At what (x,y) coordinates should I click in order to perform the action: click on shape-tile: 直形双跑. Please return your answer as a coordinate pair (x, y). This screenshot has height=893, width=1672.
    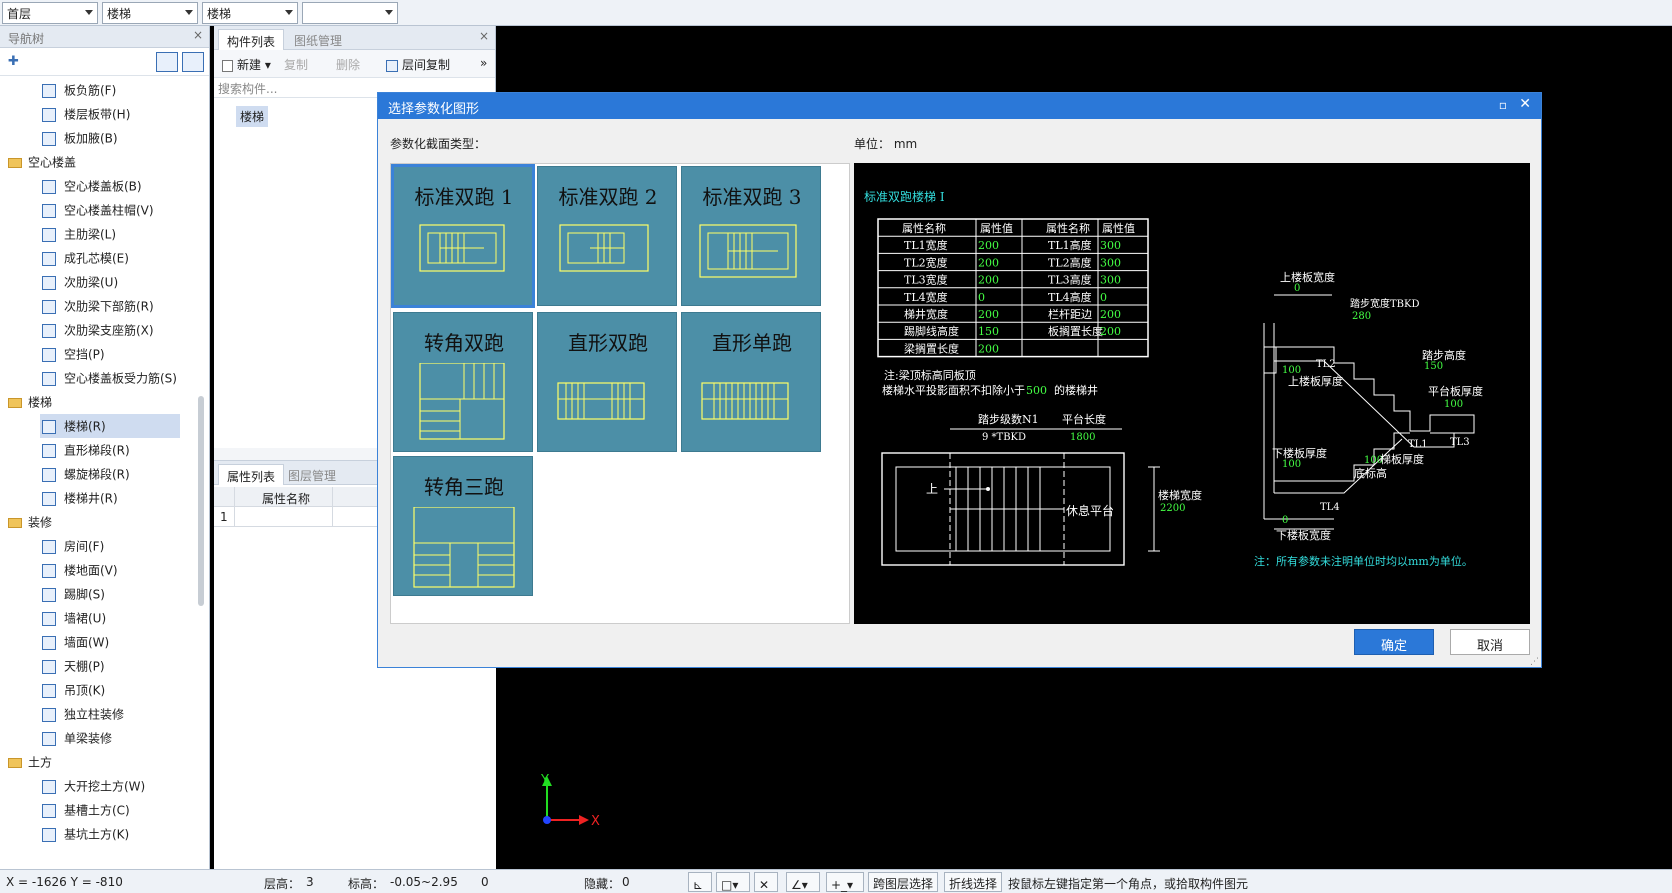
    Looking at the image, I should click on (607, 382).